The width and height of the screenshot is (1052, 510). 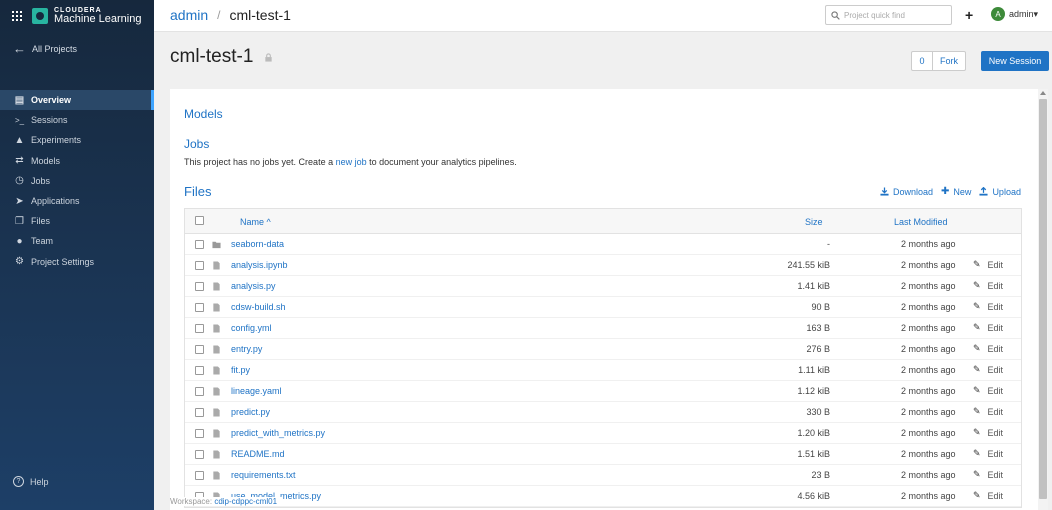 I want to click on file-name-link: cdsw-build.sh, so click(x=258, y=307).